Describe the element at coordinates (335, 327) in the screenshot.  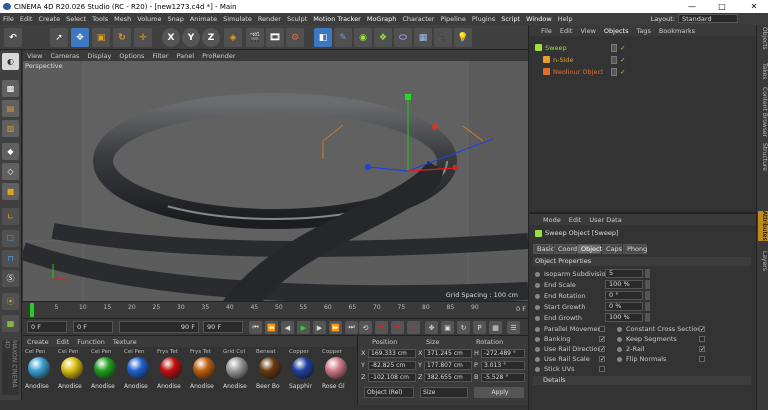
I see `next-key-icon: ⏩` at that location.